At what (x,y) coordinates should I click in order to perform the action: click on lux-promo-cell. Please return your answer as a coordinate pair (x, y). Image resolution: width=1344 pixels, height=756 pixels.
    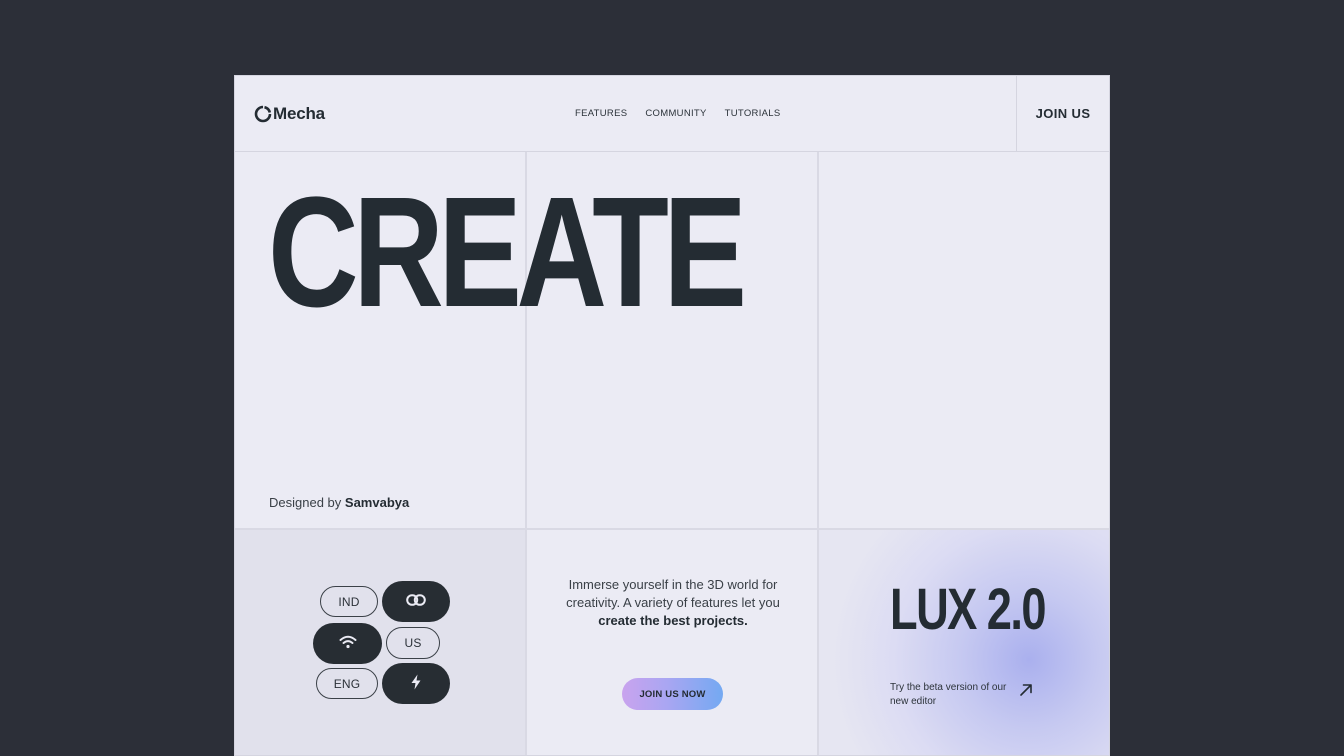
    Looking at the image, I should click on (964, 642).